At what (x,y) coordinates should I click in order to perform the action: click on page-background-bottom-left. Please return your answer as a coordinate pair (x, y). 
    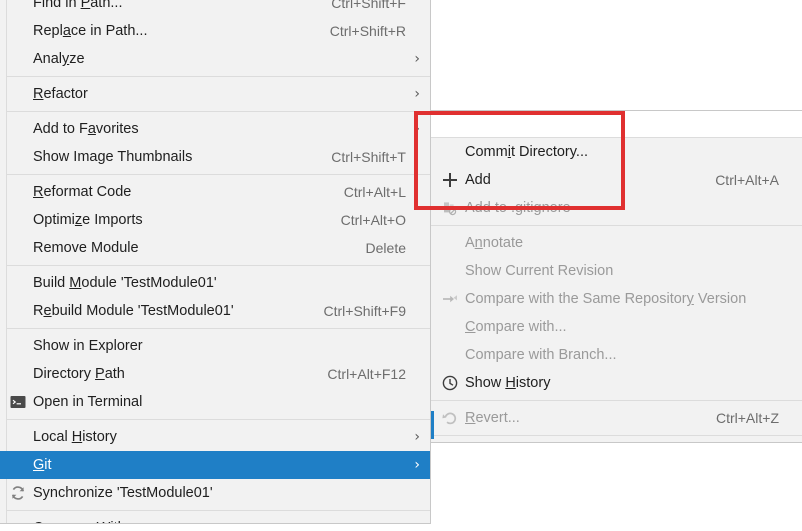
    Looking at the image, I should click on (215, 527).